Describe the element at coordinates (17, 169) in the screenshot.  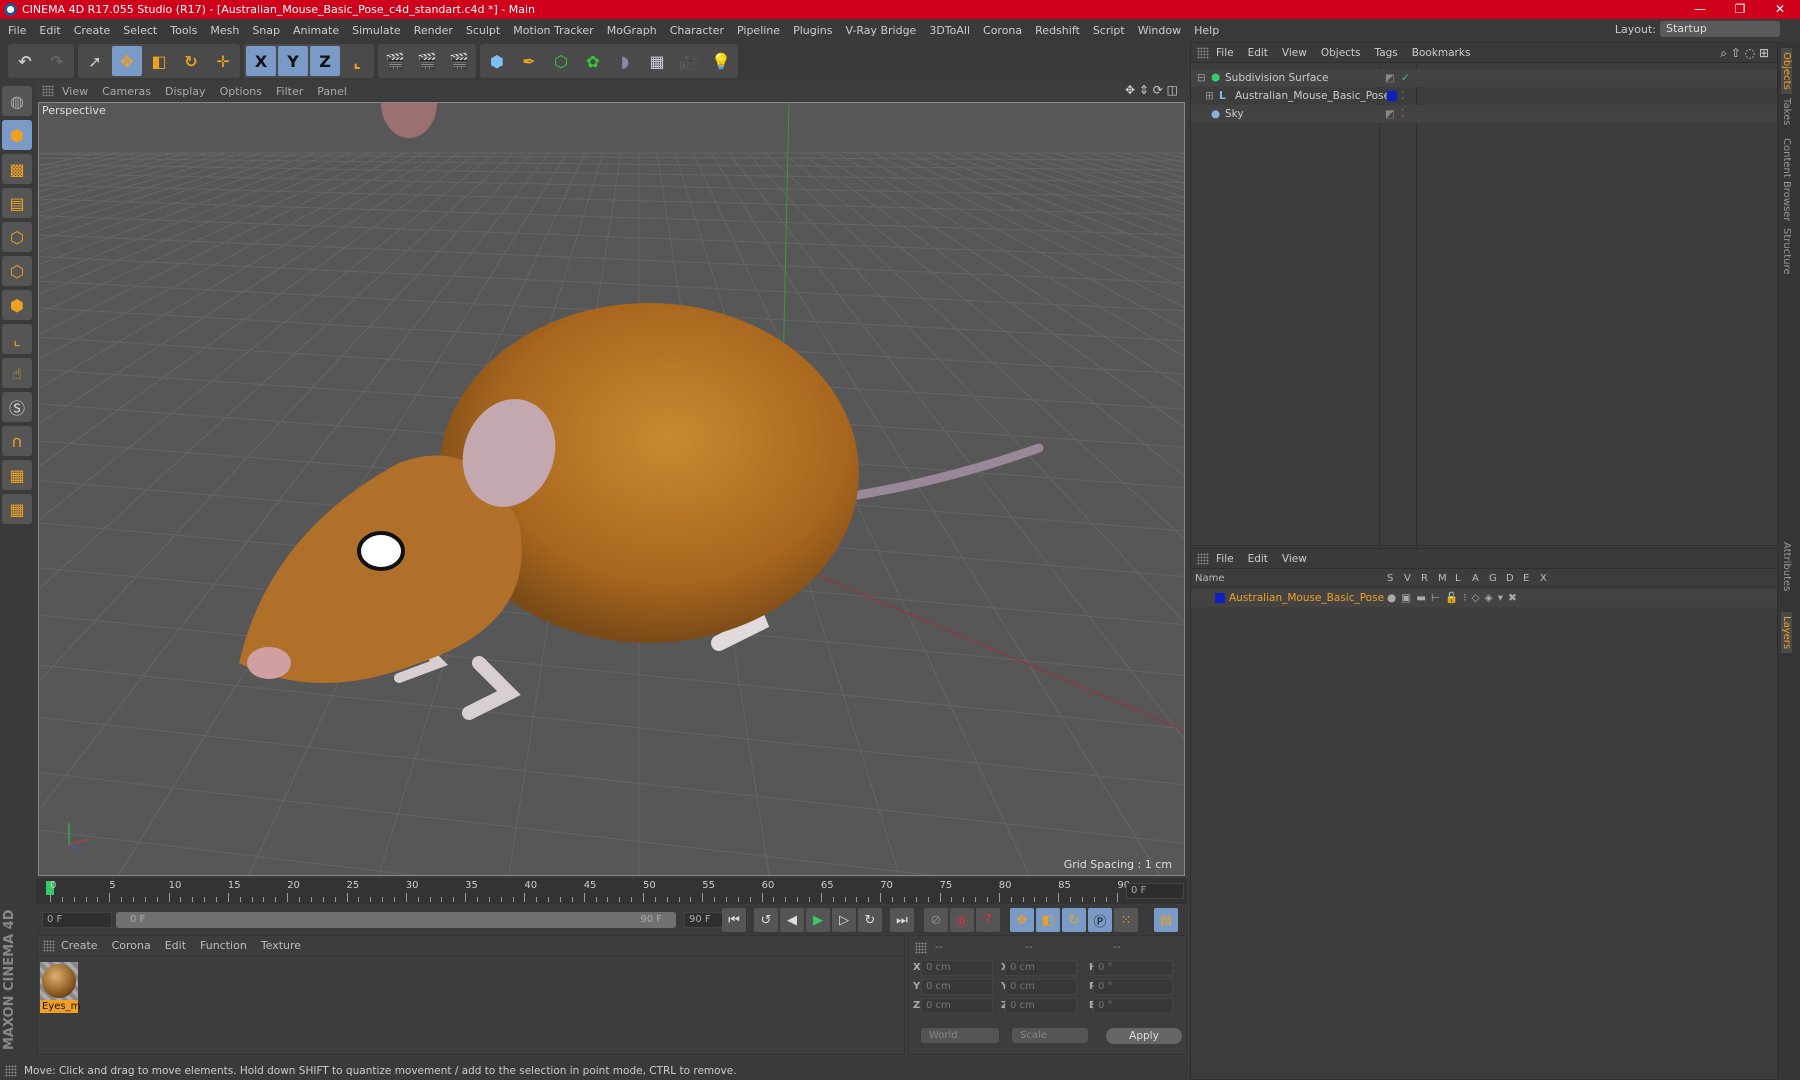
I see `texture-mode-icon: ▩` at that location.